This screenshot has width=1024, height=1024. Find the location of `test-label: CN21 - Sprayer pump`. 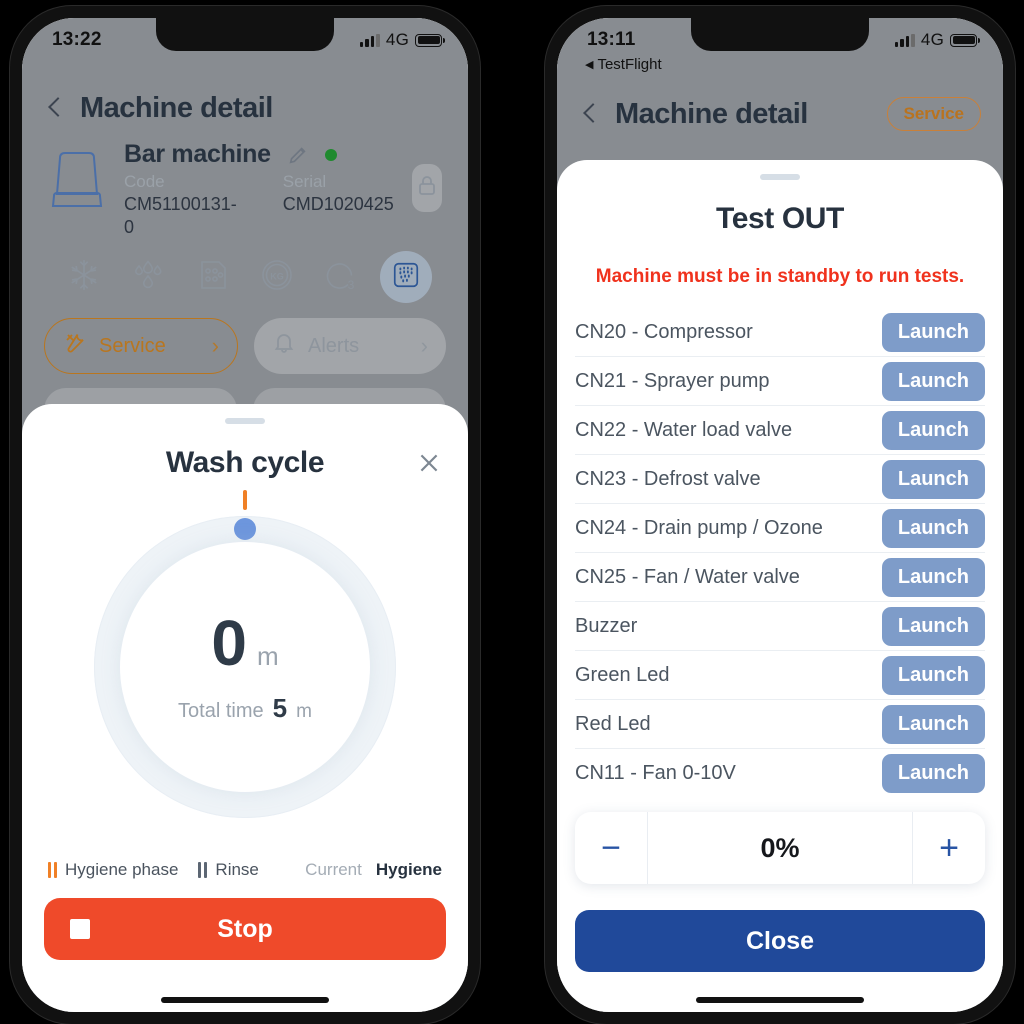

test-label: CN21 - Sprayer pump is located at coordinates (672, 380).